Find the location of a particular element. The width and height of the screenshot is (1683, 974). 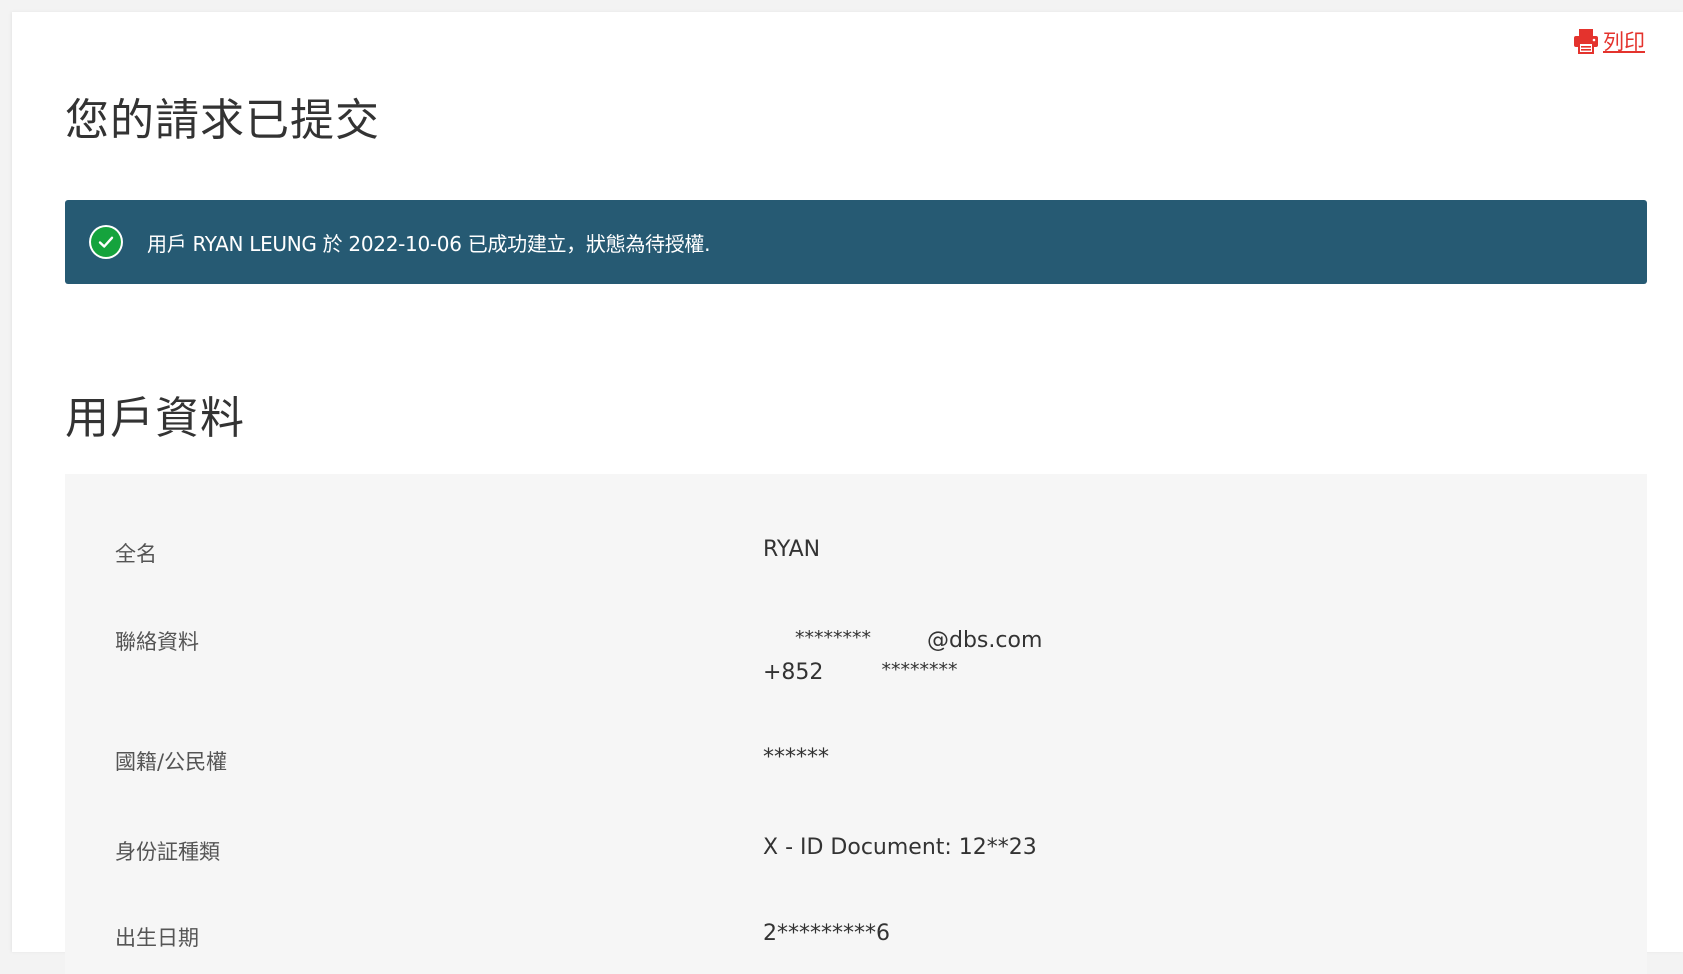

contact-email: ******** @dbs.com is located at coordinates (902, 638).